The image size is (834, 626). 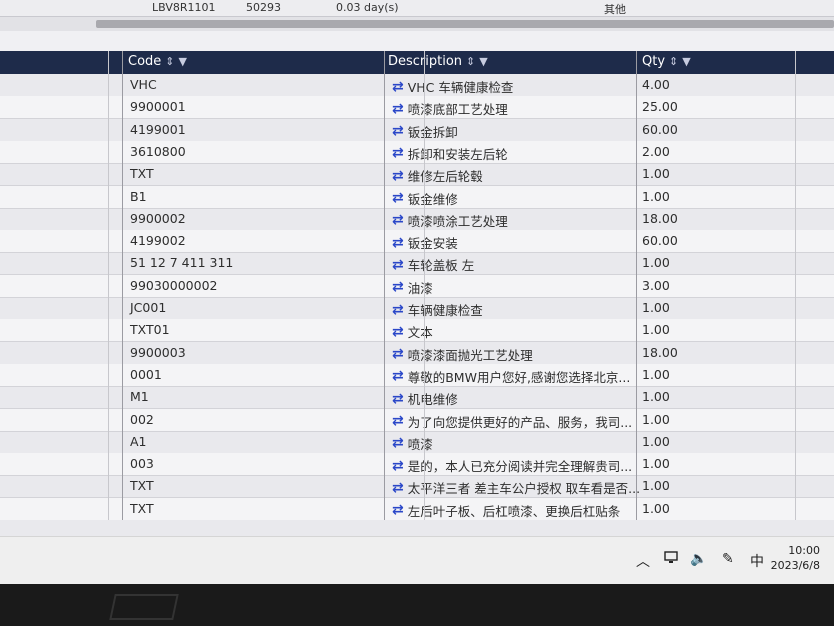 I want to click on cell-code: TXT, so click(x=142, y=486).